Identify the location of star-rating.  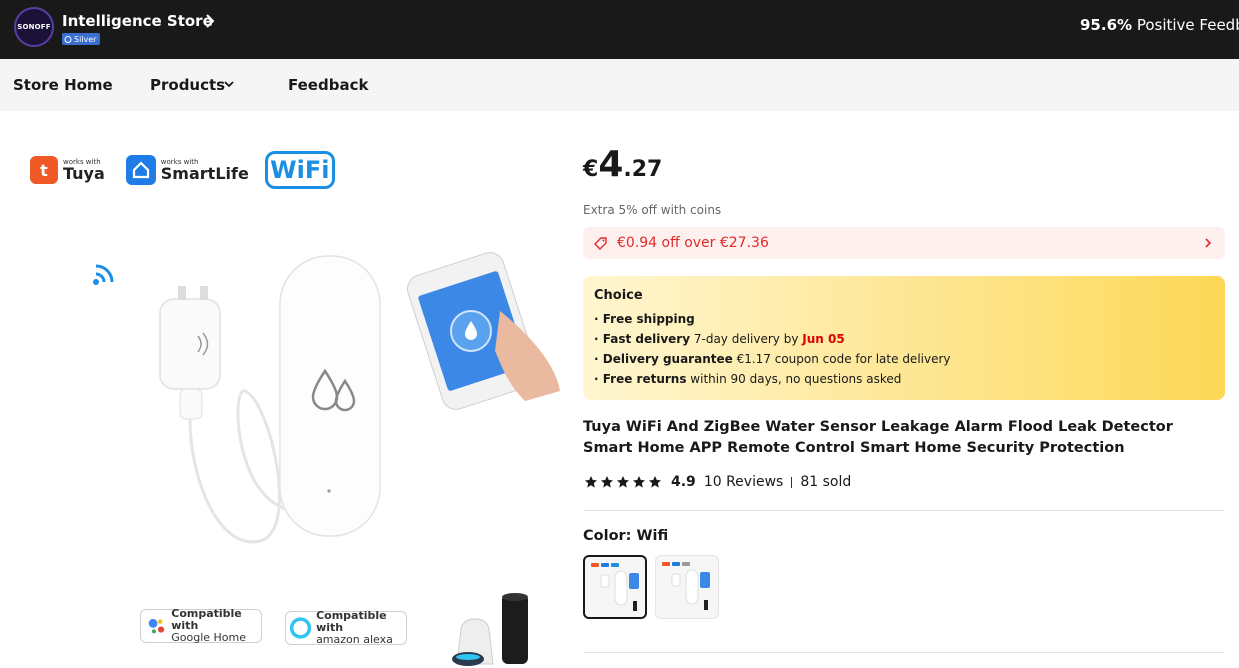
(623, 482).